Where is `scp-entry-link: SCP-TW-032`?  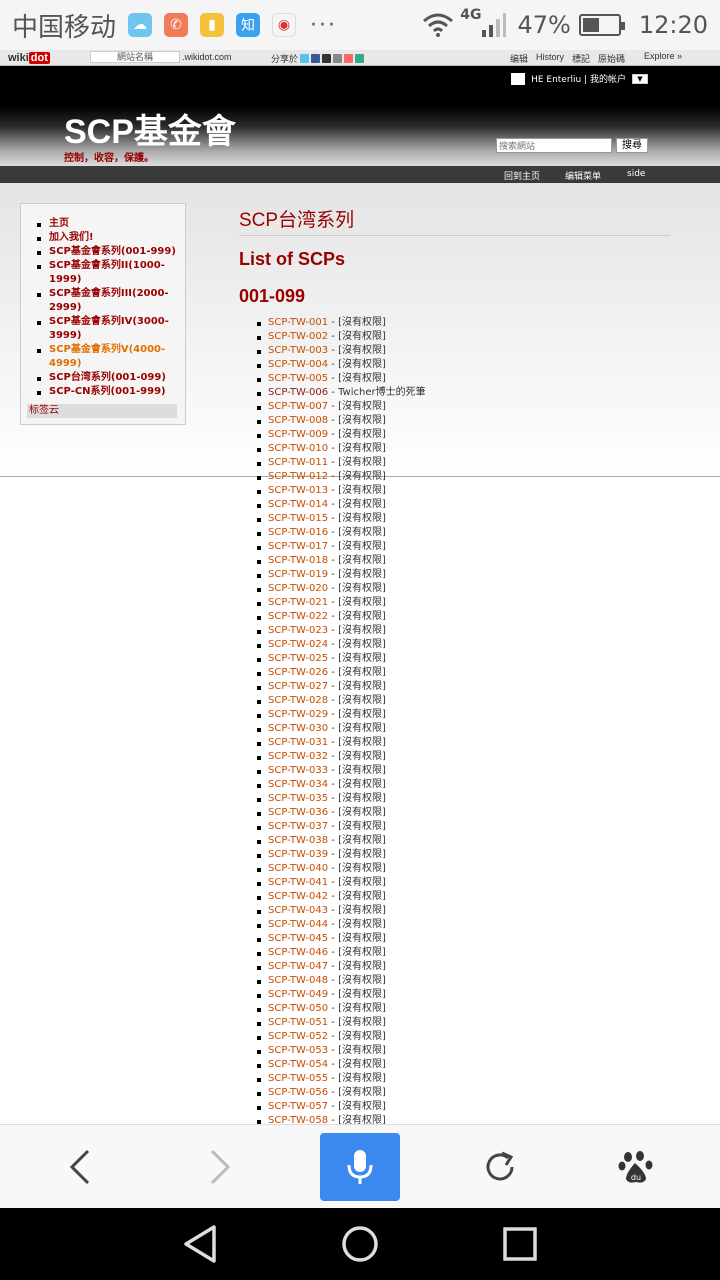
scp-entry-link: SCP-TW-032 is located at coordinates (298, 756).